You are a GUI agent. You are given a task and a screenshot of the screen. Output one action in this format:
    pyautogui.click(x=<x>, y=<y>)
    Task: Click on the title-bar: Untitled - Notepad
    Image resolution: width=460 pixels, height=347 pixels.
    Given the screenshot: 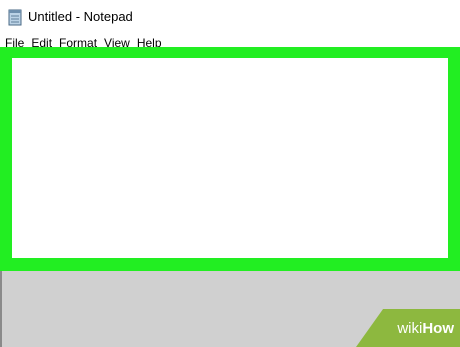 What is the action you would take?
    pyautogui.click(x=230, y=17)
    